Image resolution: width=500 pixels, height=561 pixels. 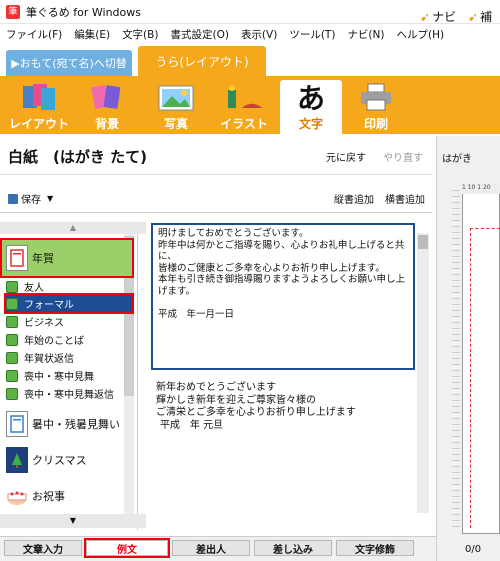 What do you see at coordinates (77, 157) in the screenshot?
I see `document-title: 白紙 (はがき たて)` at bounding box center [77, 157].